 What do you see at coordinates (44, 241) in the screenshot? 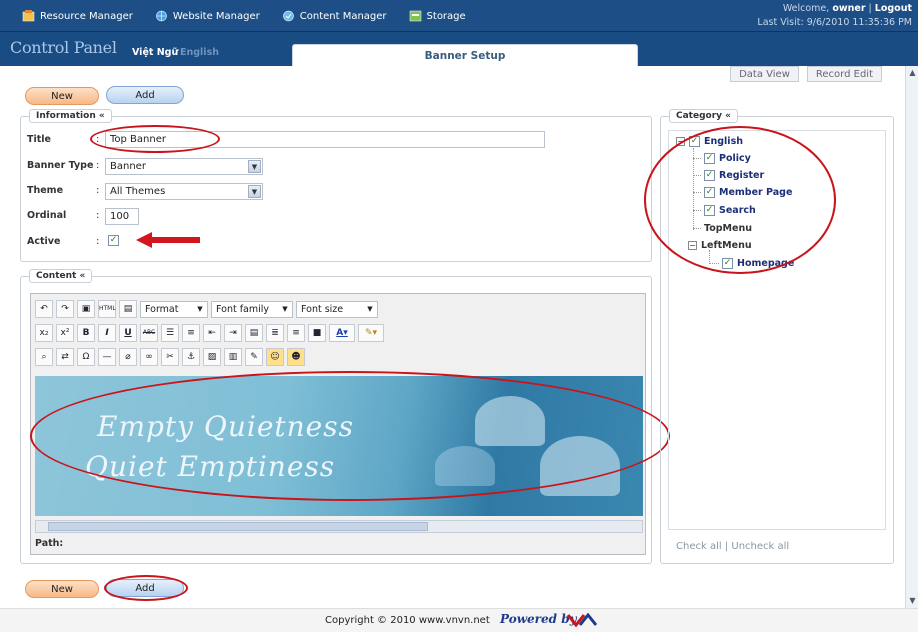
I see `active-label: Active` at bounding box center [44, 241].